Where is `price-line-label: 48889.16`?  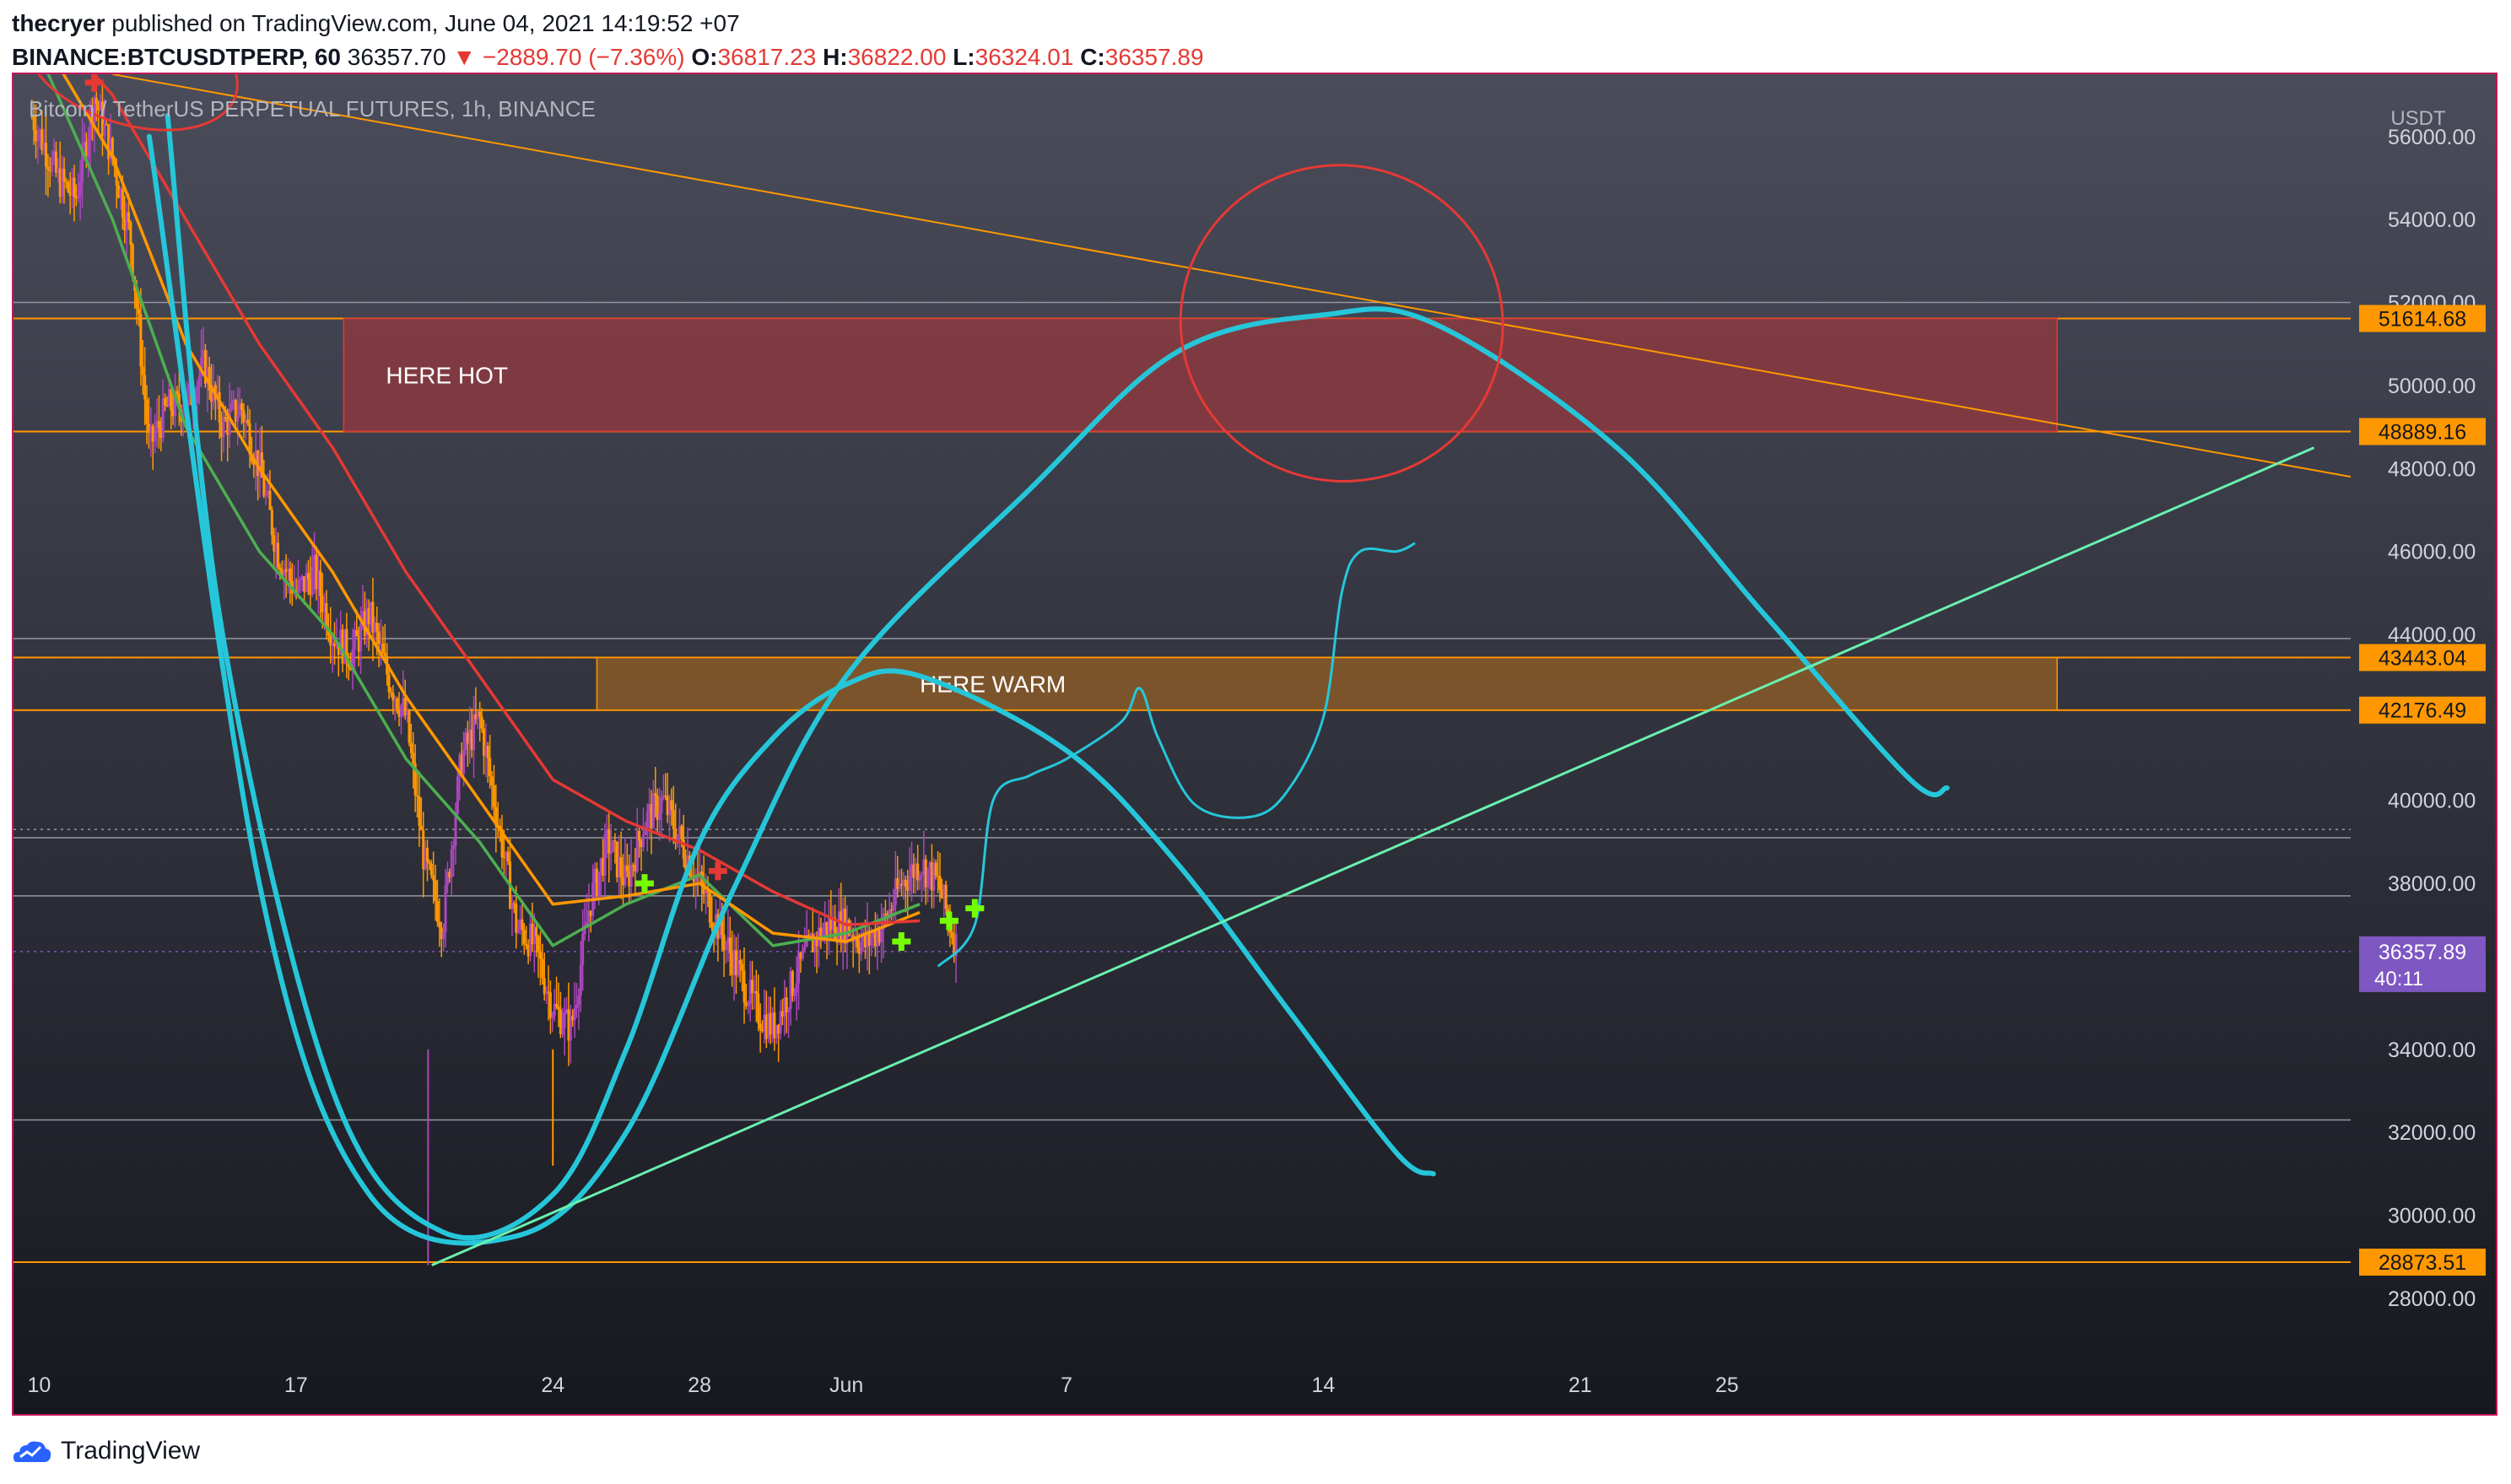
price-line-label: 48889.16 is located at coordinates (2422, 433).